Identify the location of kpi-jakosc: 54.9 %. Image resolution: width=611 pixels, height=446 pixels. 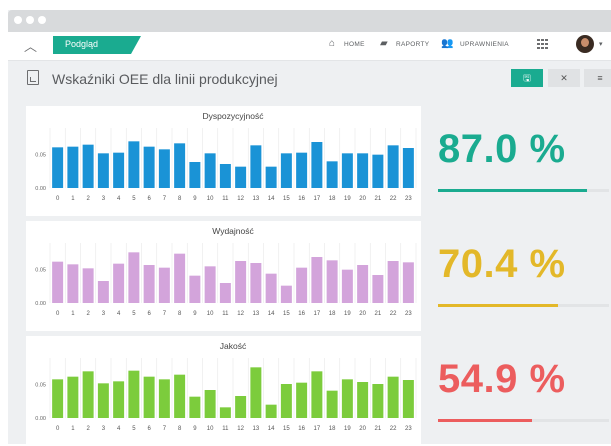
(523, 389).